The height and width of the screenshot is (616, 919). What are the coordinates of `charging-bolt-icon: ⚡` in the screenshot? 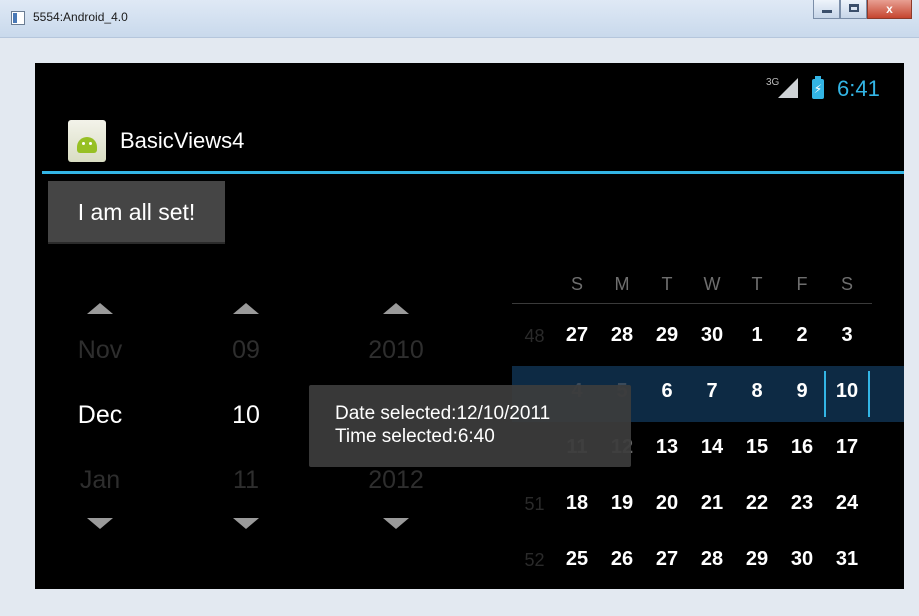 It's located at (818, 89).